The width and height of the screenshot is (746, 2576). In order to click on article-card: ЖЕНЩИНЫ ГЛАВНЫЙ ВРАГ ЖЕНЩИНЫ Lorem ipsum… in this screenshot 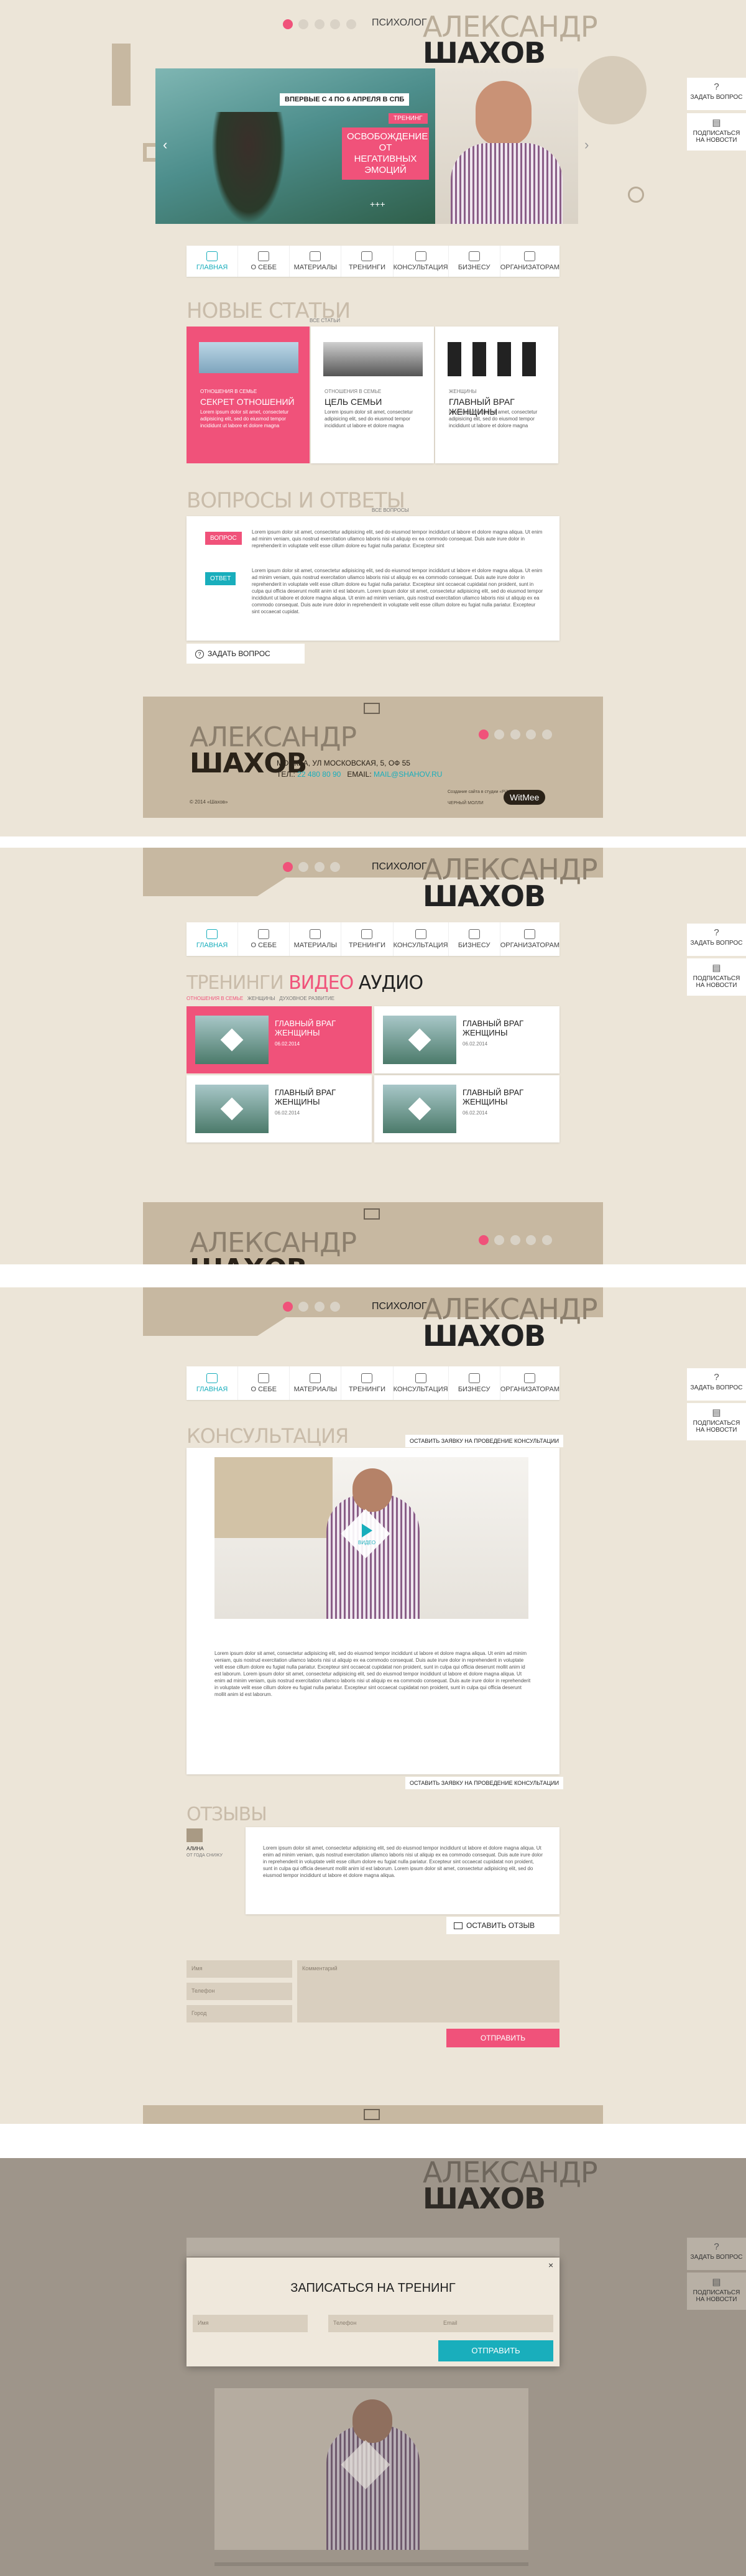, I will do `click(496, 395)`.